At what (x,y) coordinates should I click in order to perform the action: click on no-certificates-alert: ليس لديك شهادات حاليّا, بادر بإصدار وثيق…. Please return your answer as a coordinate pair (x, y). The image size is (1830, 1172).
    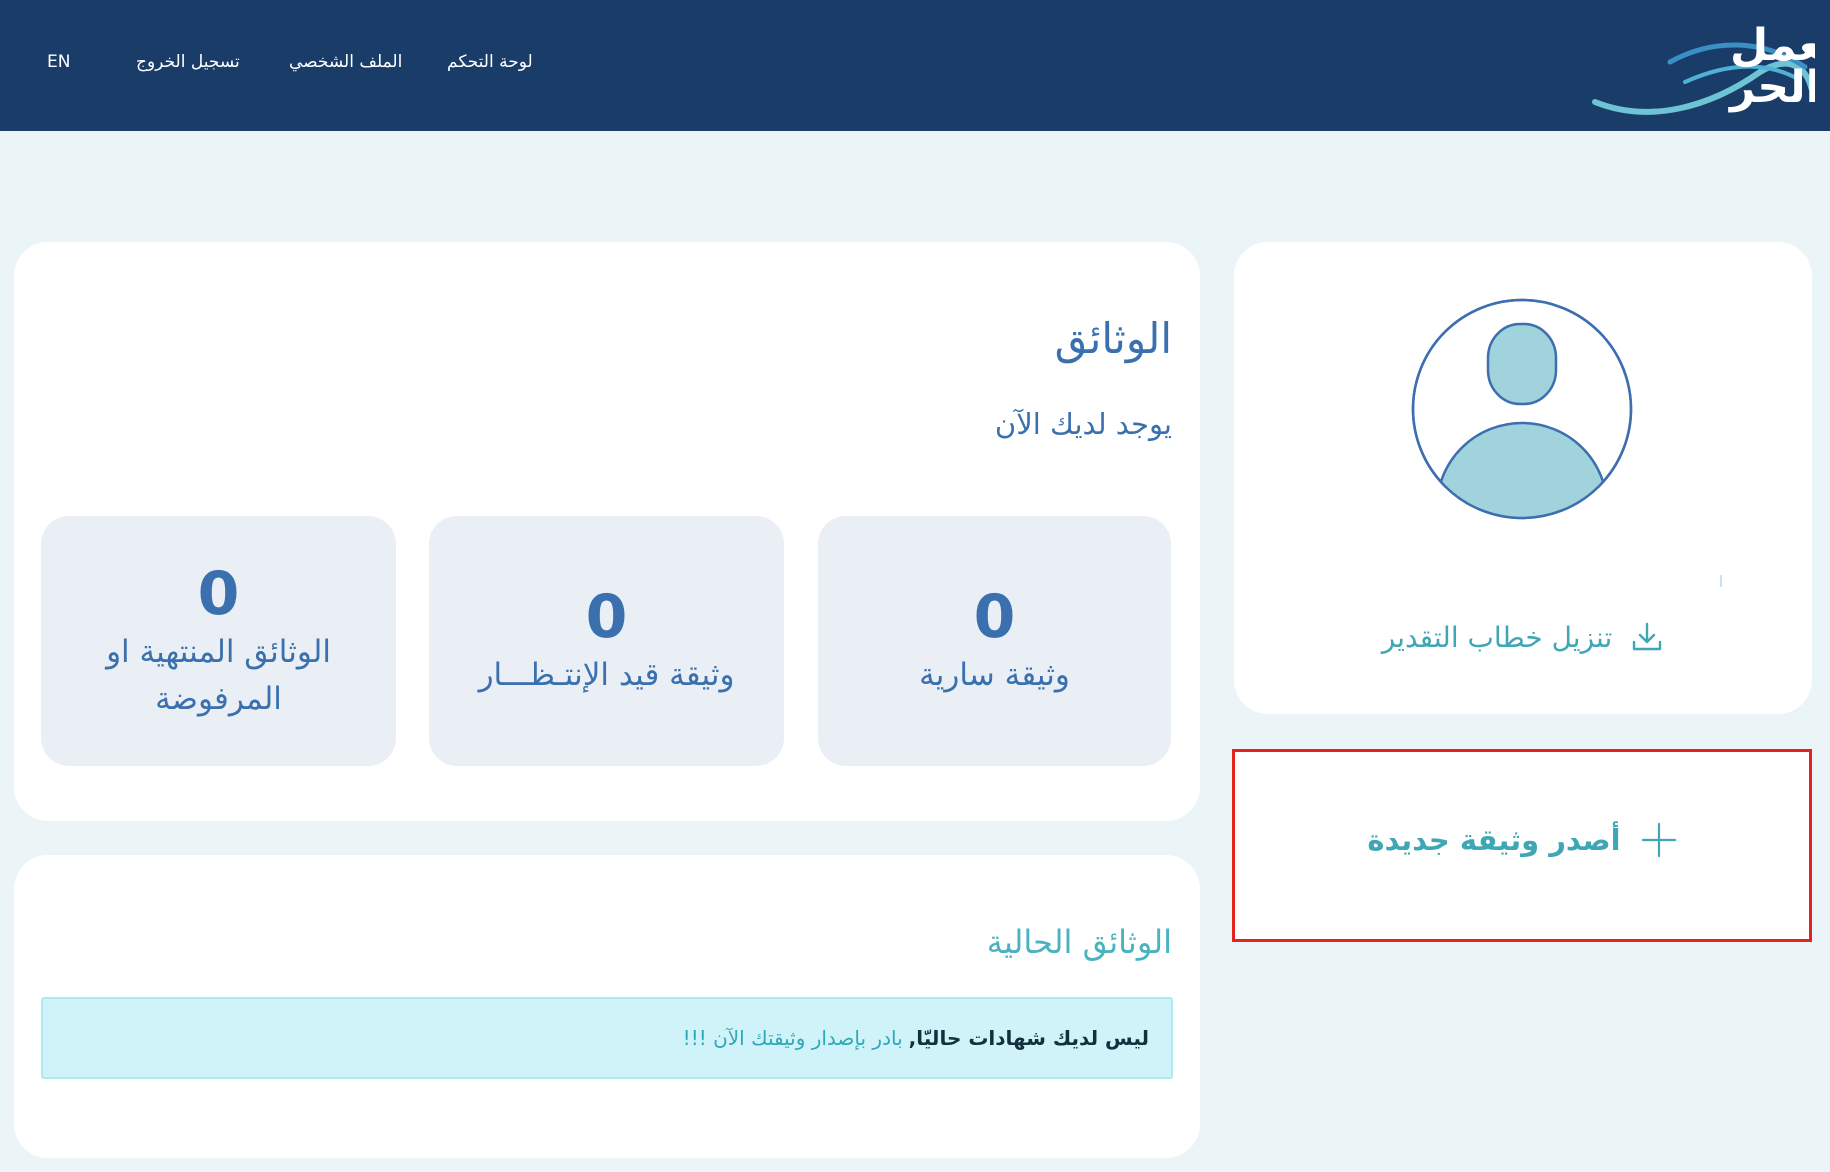
    Looking at the image, I should click on (607, 1038).